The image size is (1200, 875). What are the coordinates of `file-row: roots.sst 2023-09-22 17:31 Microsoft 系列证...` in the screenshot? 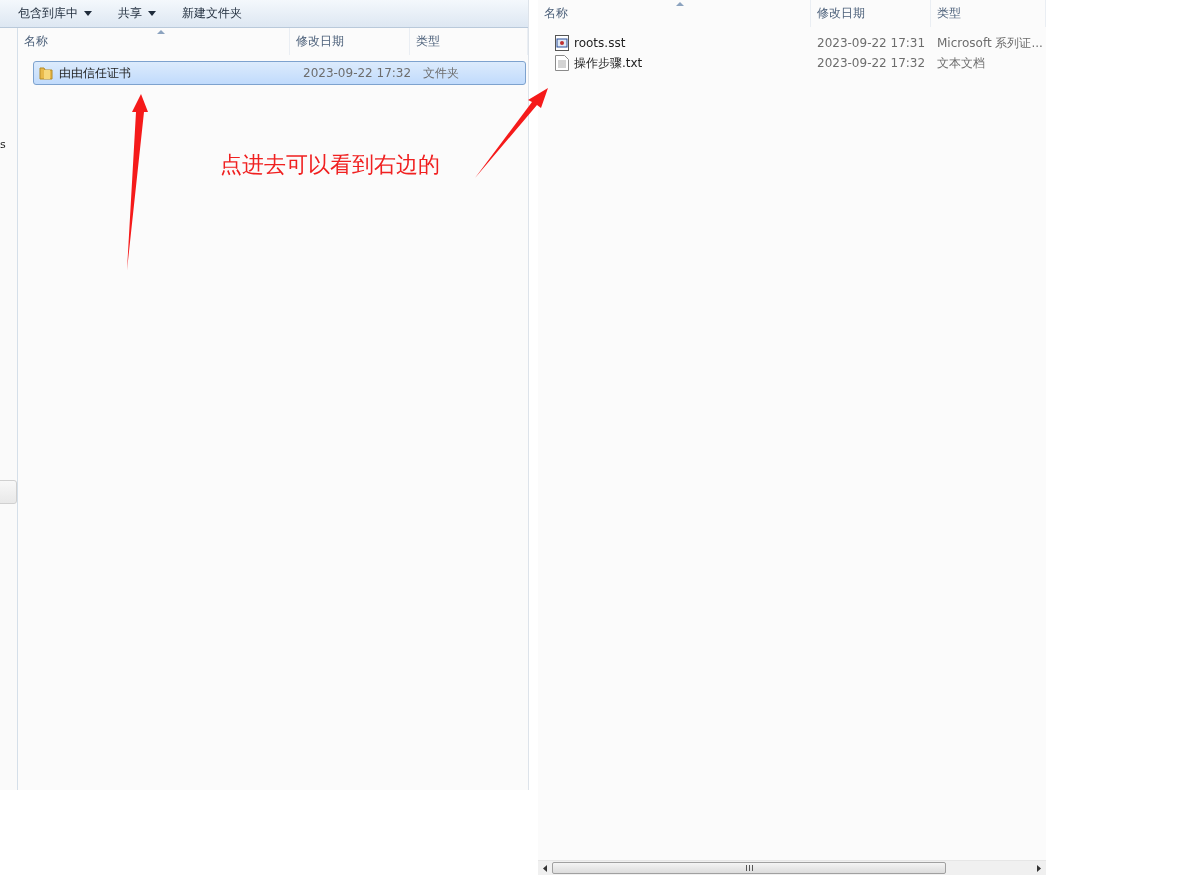 It's located at (800, 43).